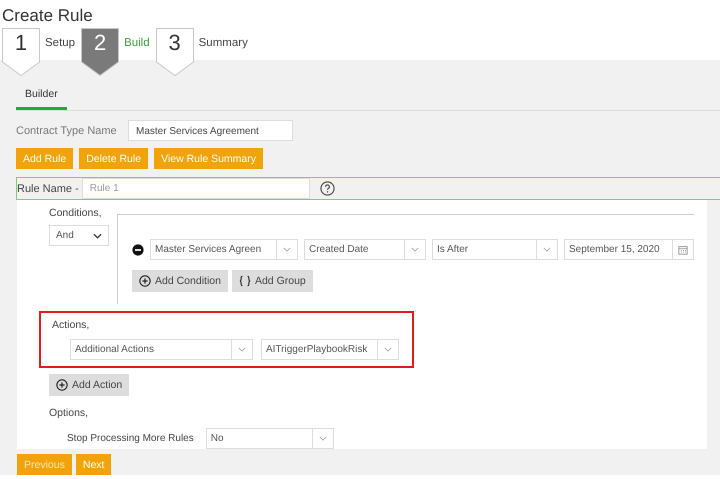  What do you see at coordinates (495, 249) in the screenshot?
I see `condition-dropdown: Is After` at bounding box center [495, 249].